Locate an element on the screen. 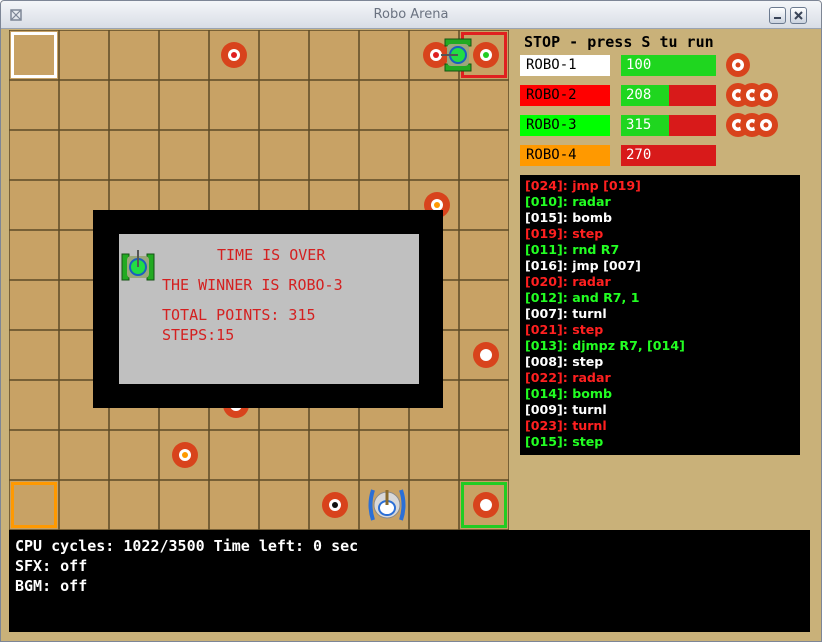 Image resolution: width=822 pixels, height=642 pixels. log-address: [019]: is located at coordinates (546, 233).